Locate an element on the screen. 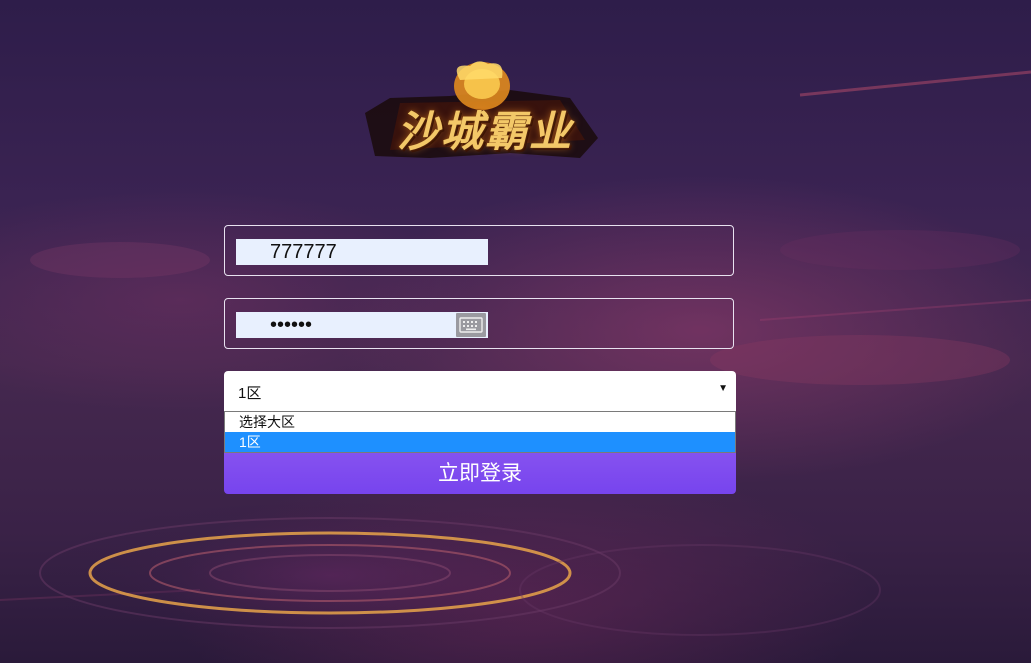 This screenshot has width=1031, height=663. game-logo: 沙城霸业 is located at coordinates (481, 115).